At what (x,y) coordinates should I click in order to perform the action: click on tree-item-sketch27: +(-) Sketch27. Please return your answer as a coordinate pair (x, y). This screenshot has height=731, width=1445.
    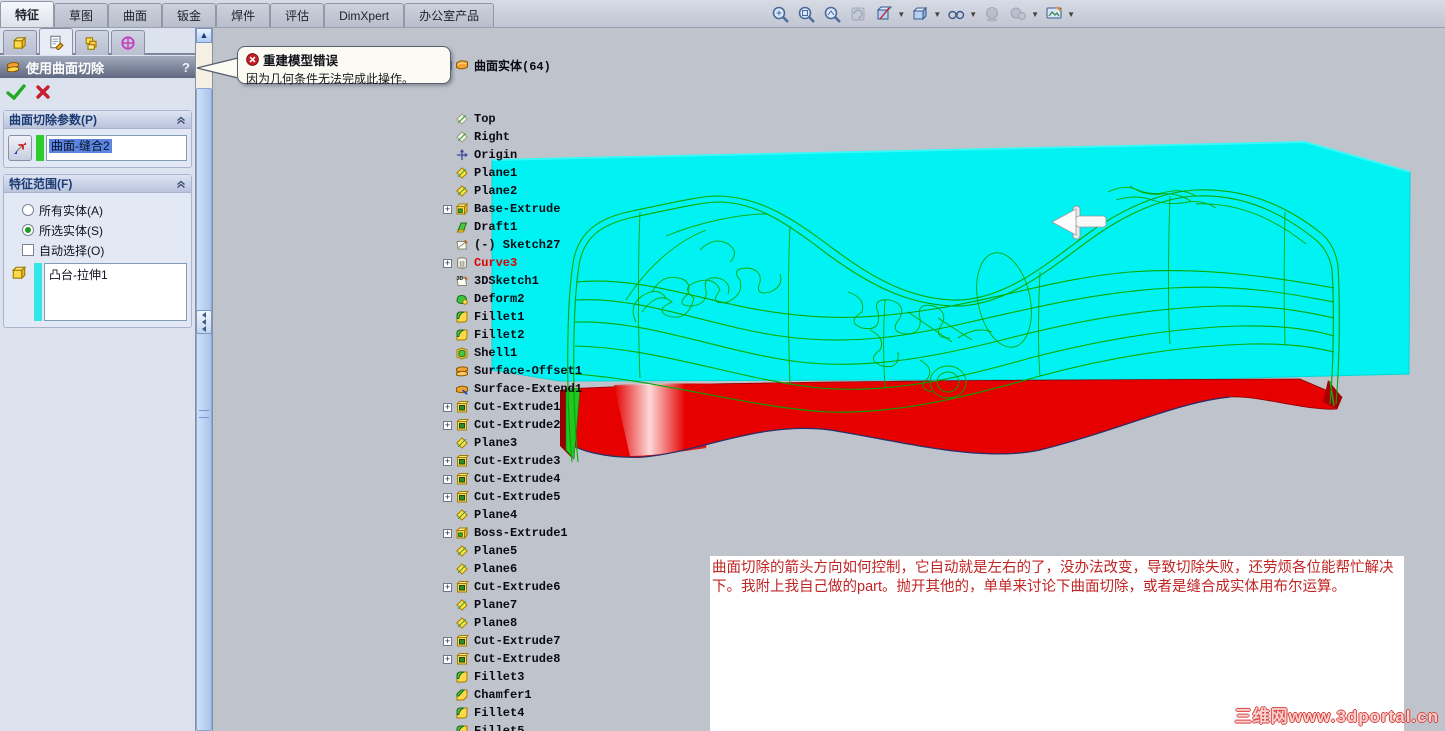
    Looking at the image, I should click on (499, 245).